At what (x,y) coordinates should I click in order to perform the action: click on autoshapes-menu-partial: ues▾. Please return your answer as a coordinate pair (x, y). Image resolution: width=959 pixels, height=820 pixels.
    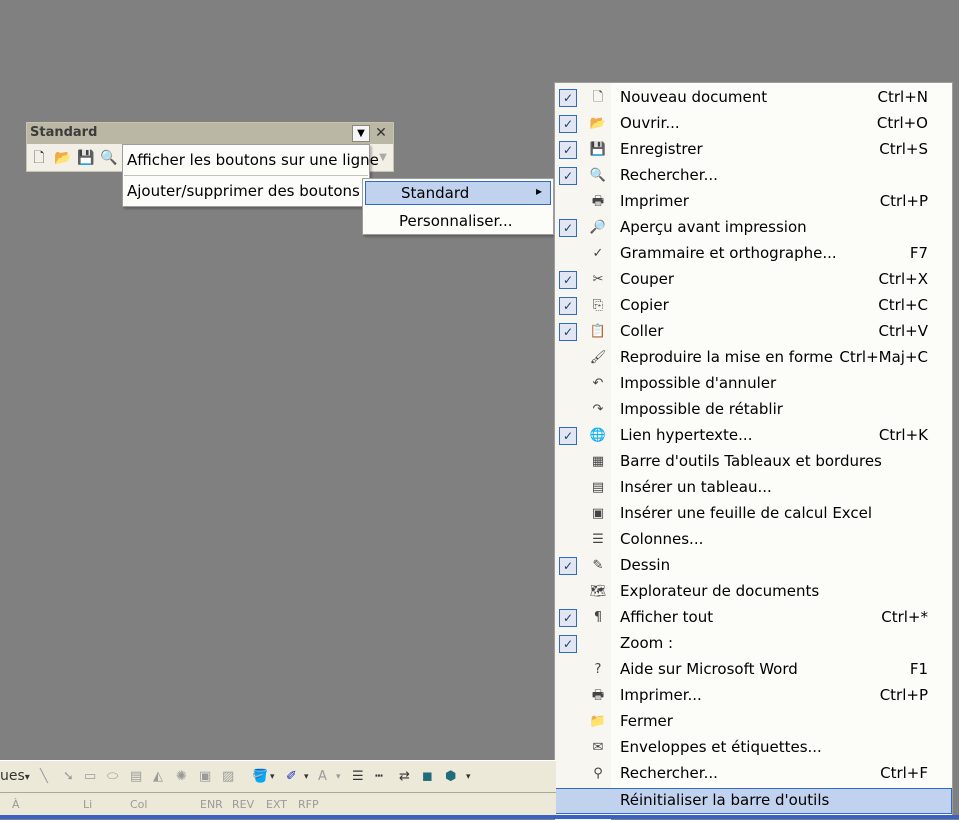
    Looking at the image, I should click on (15, 777).